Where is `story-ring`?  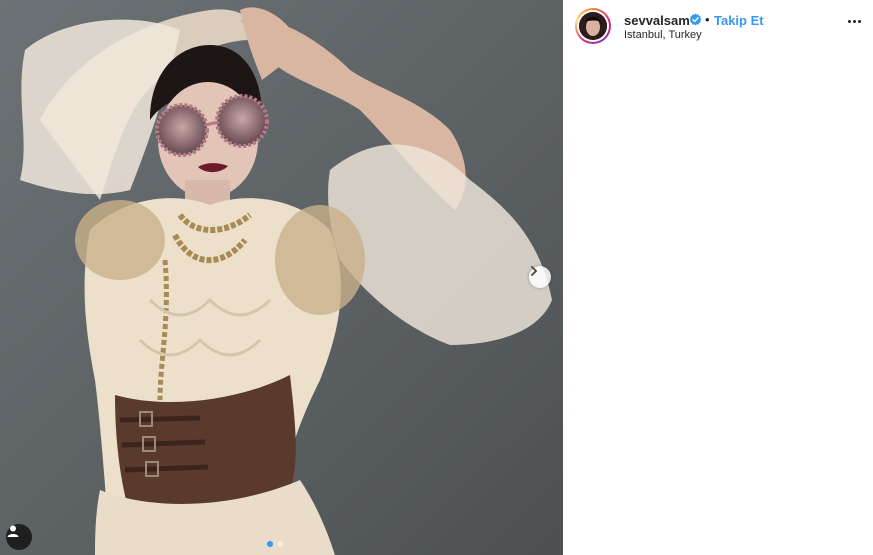
story-ring is located at coordinates (593, 26).